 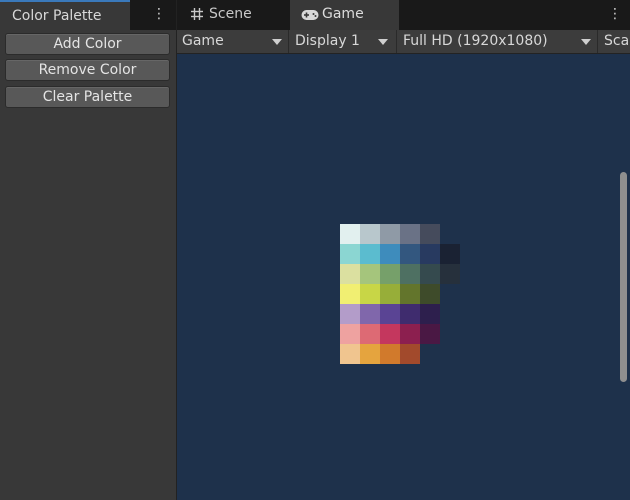 What do you see at coordinates (87, 97) in the screenshot?
I see `clear-palette-button: Clear Palette` at bounding box center [87, 97].